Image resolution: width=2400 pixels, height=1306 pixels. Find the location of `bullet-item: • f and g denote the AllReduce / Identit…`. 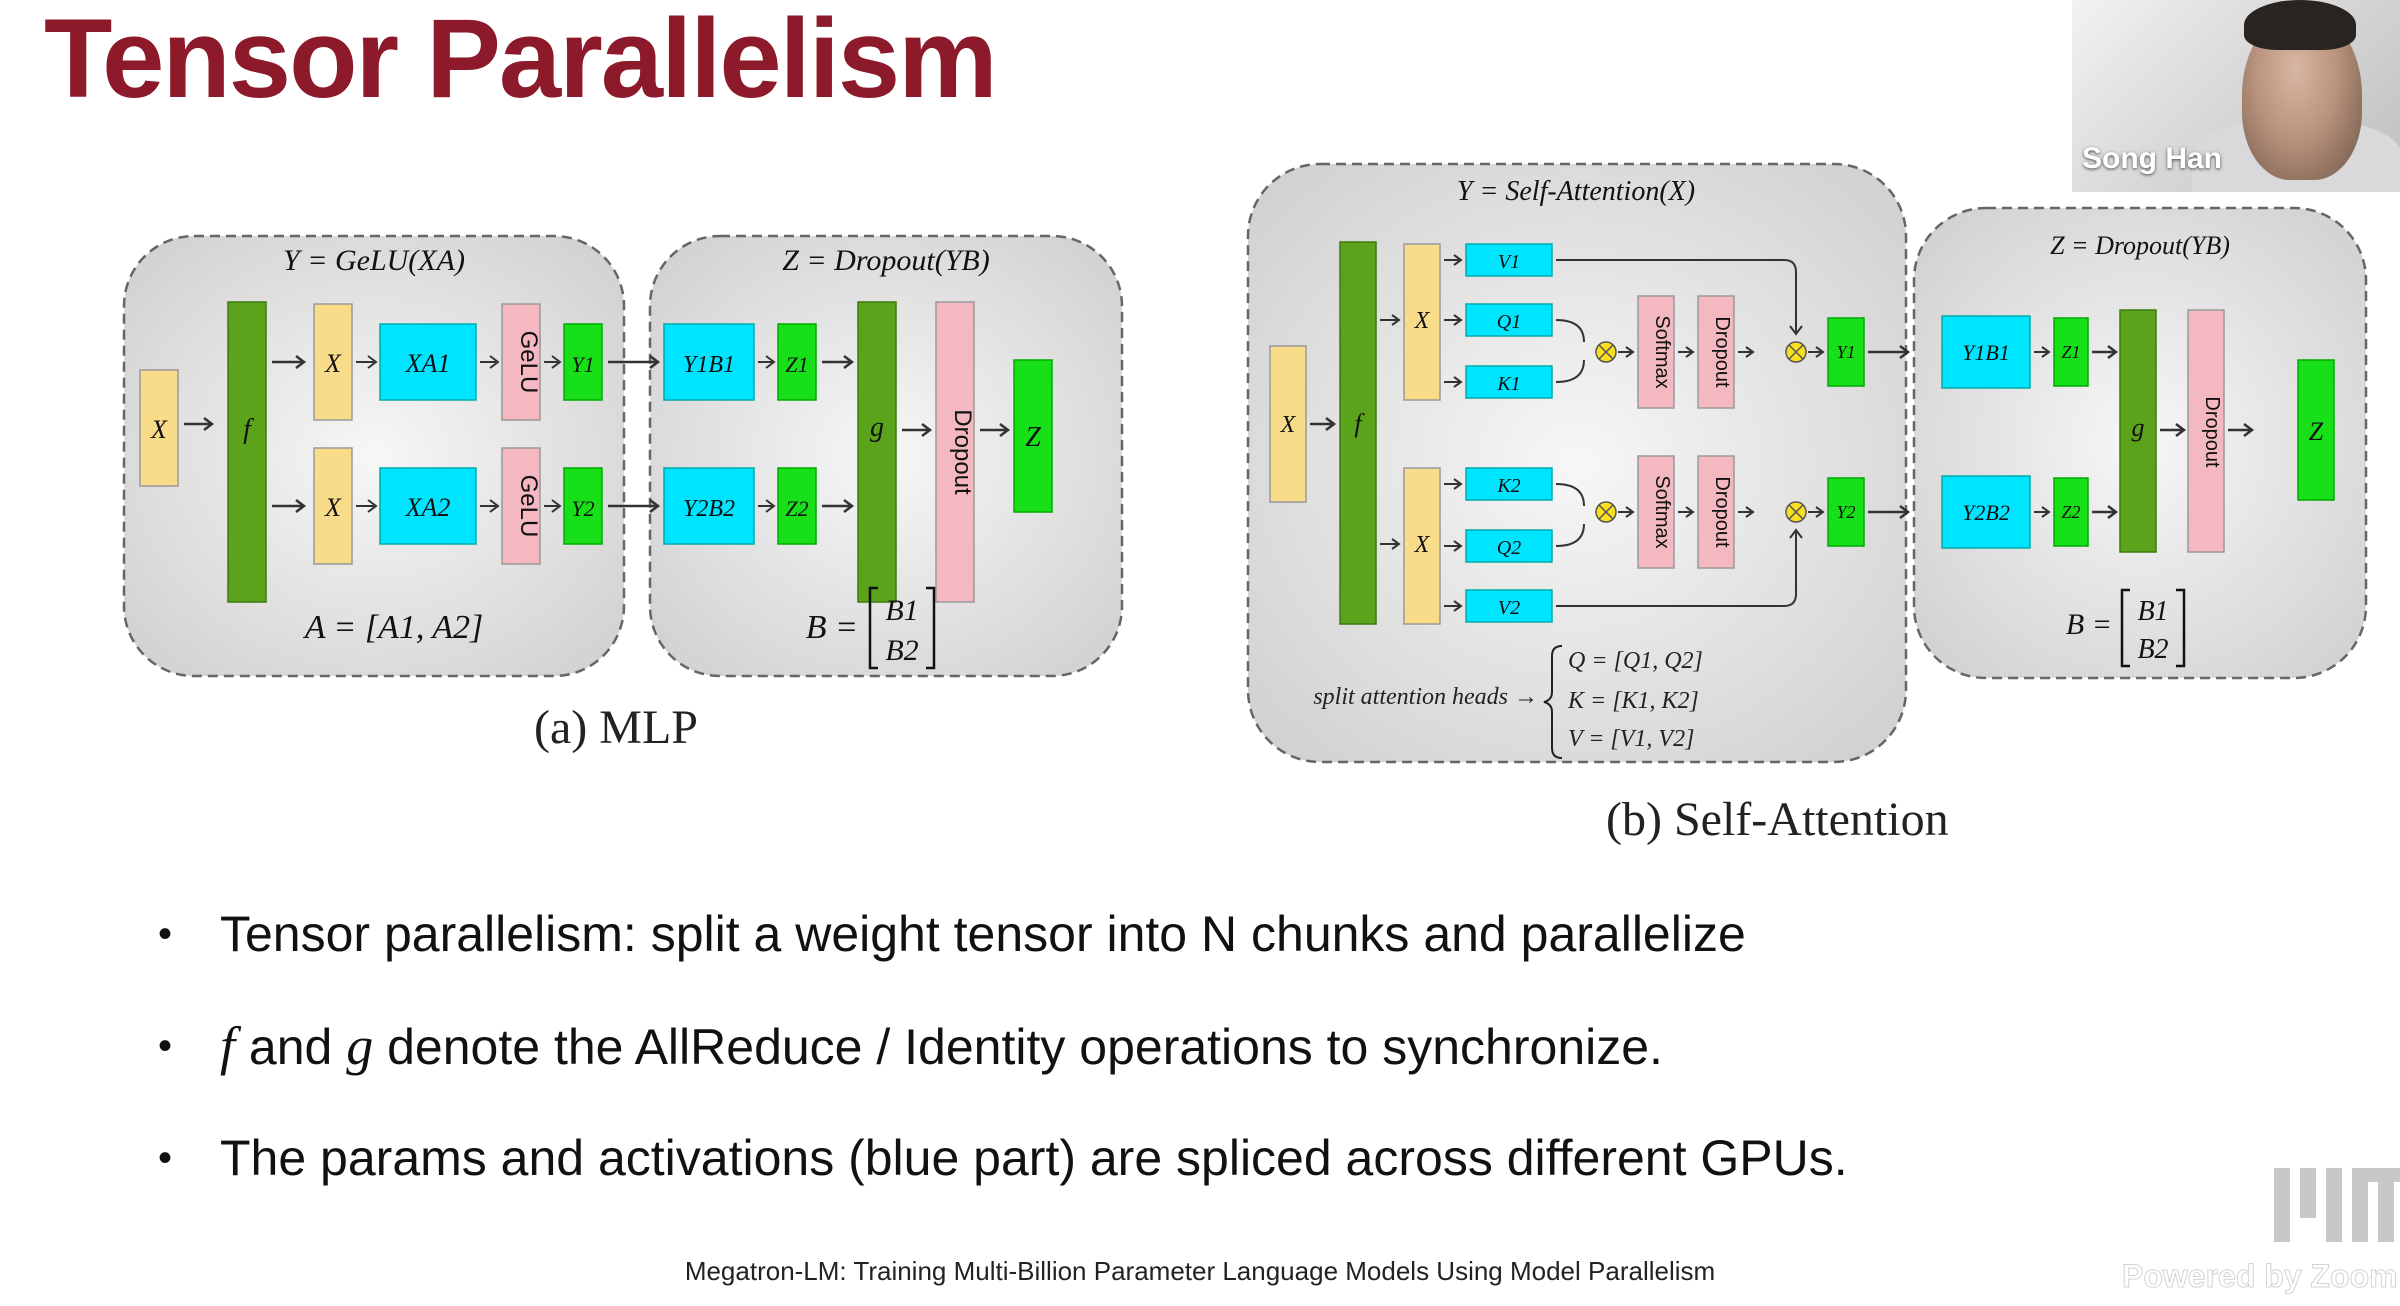

bullet-item: • f and g denote the AllReduce / Identit… is located at coordinates (1200, 1048).